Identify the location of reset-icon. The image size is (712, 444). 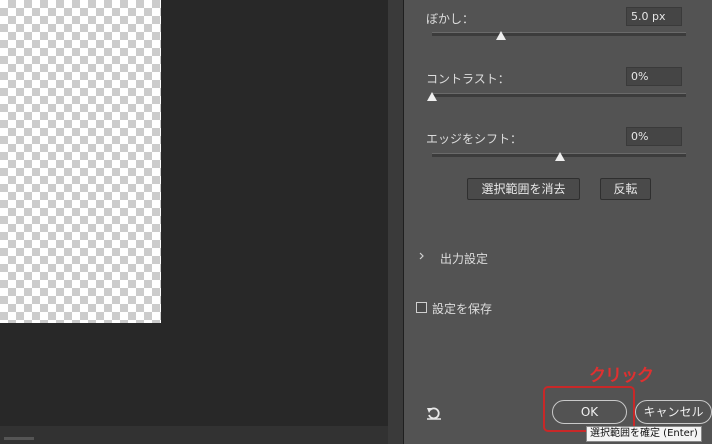
(434, 413).